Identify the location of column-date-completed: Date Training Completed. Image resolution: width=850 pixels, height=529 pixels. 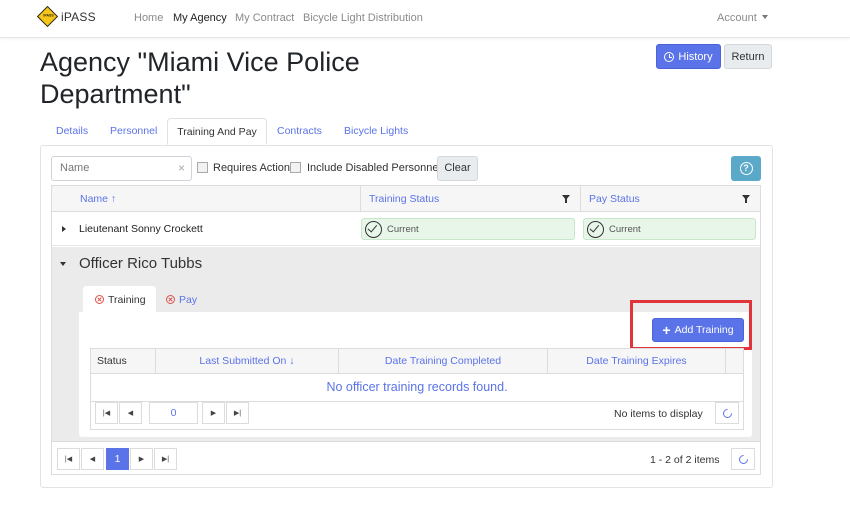
(442, 361).